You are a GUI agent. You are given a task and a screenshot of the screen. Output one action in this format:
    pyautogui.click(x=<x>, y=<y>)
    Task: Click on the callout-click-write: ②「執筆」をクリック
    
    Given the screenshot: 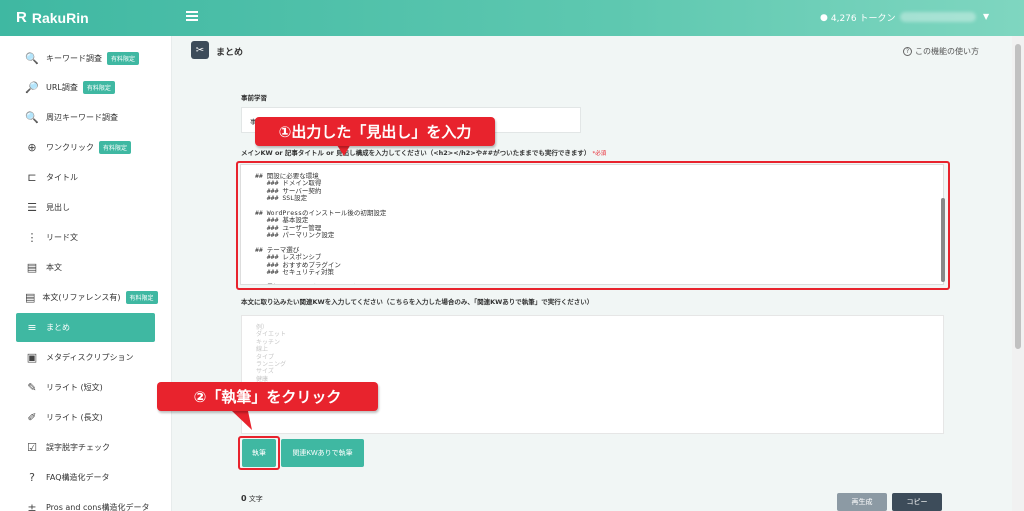 What is the action you would take?
    pyautogui.click(x=267, y=396)
    